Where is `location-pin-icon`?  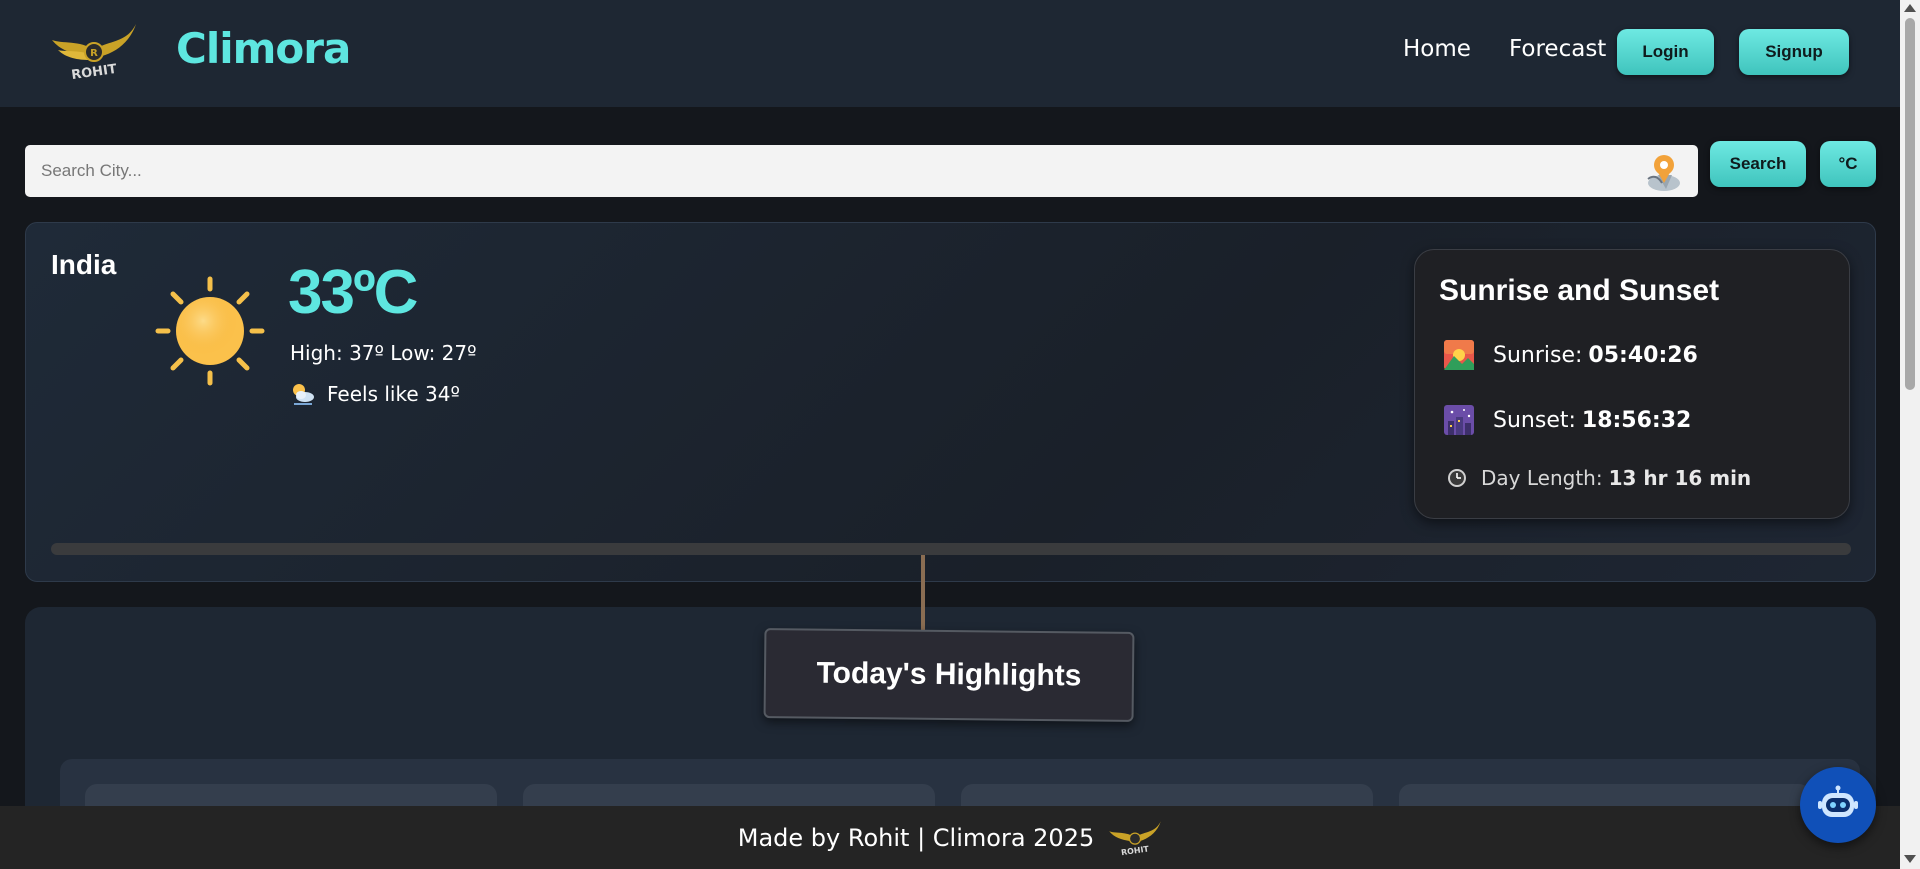
location-pin-icon is located at coordinates (1663, 172).